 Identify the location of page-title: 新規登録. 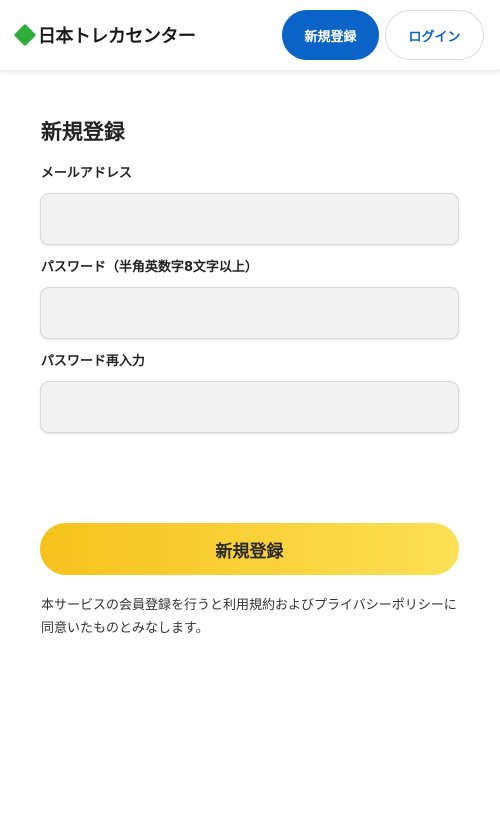
(83, 132).